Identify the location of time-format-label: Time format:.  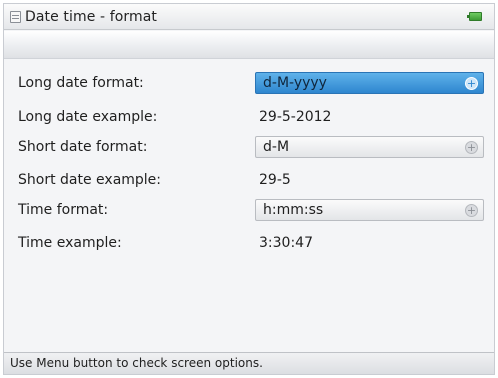
(63, 210).